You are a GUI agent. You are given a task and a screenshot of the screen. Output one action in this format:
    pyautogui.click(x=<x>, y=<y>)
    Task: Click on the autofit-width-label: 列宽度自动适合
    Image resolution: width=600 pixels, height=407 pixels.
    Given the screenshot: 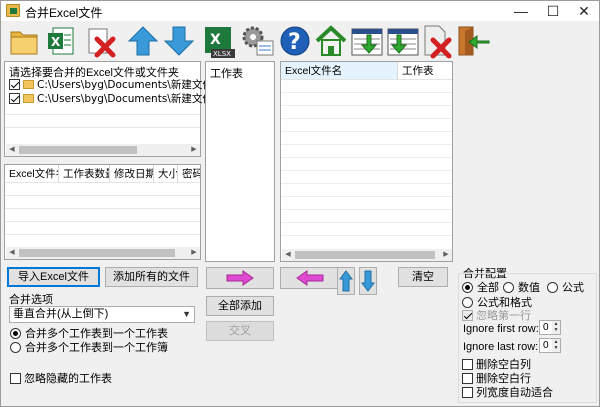 What is the action you would take?
    pyautogui.click(x=515, y=393)
    